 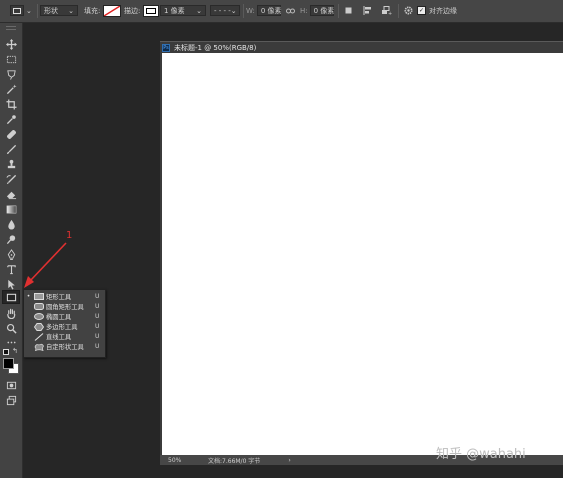 What do you see at coordinates (368, 10) in the screenshot?
I see `path-alignment-icon` at bounding box center [368, 10].